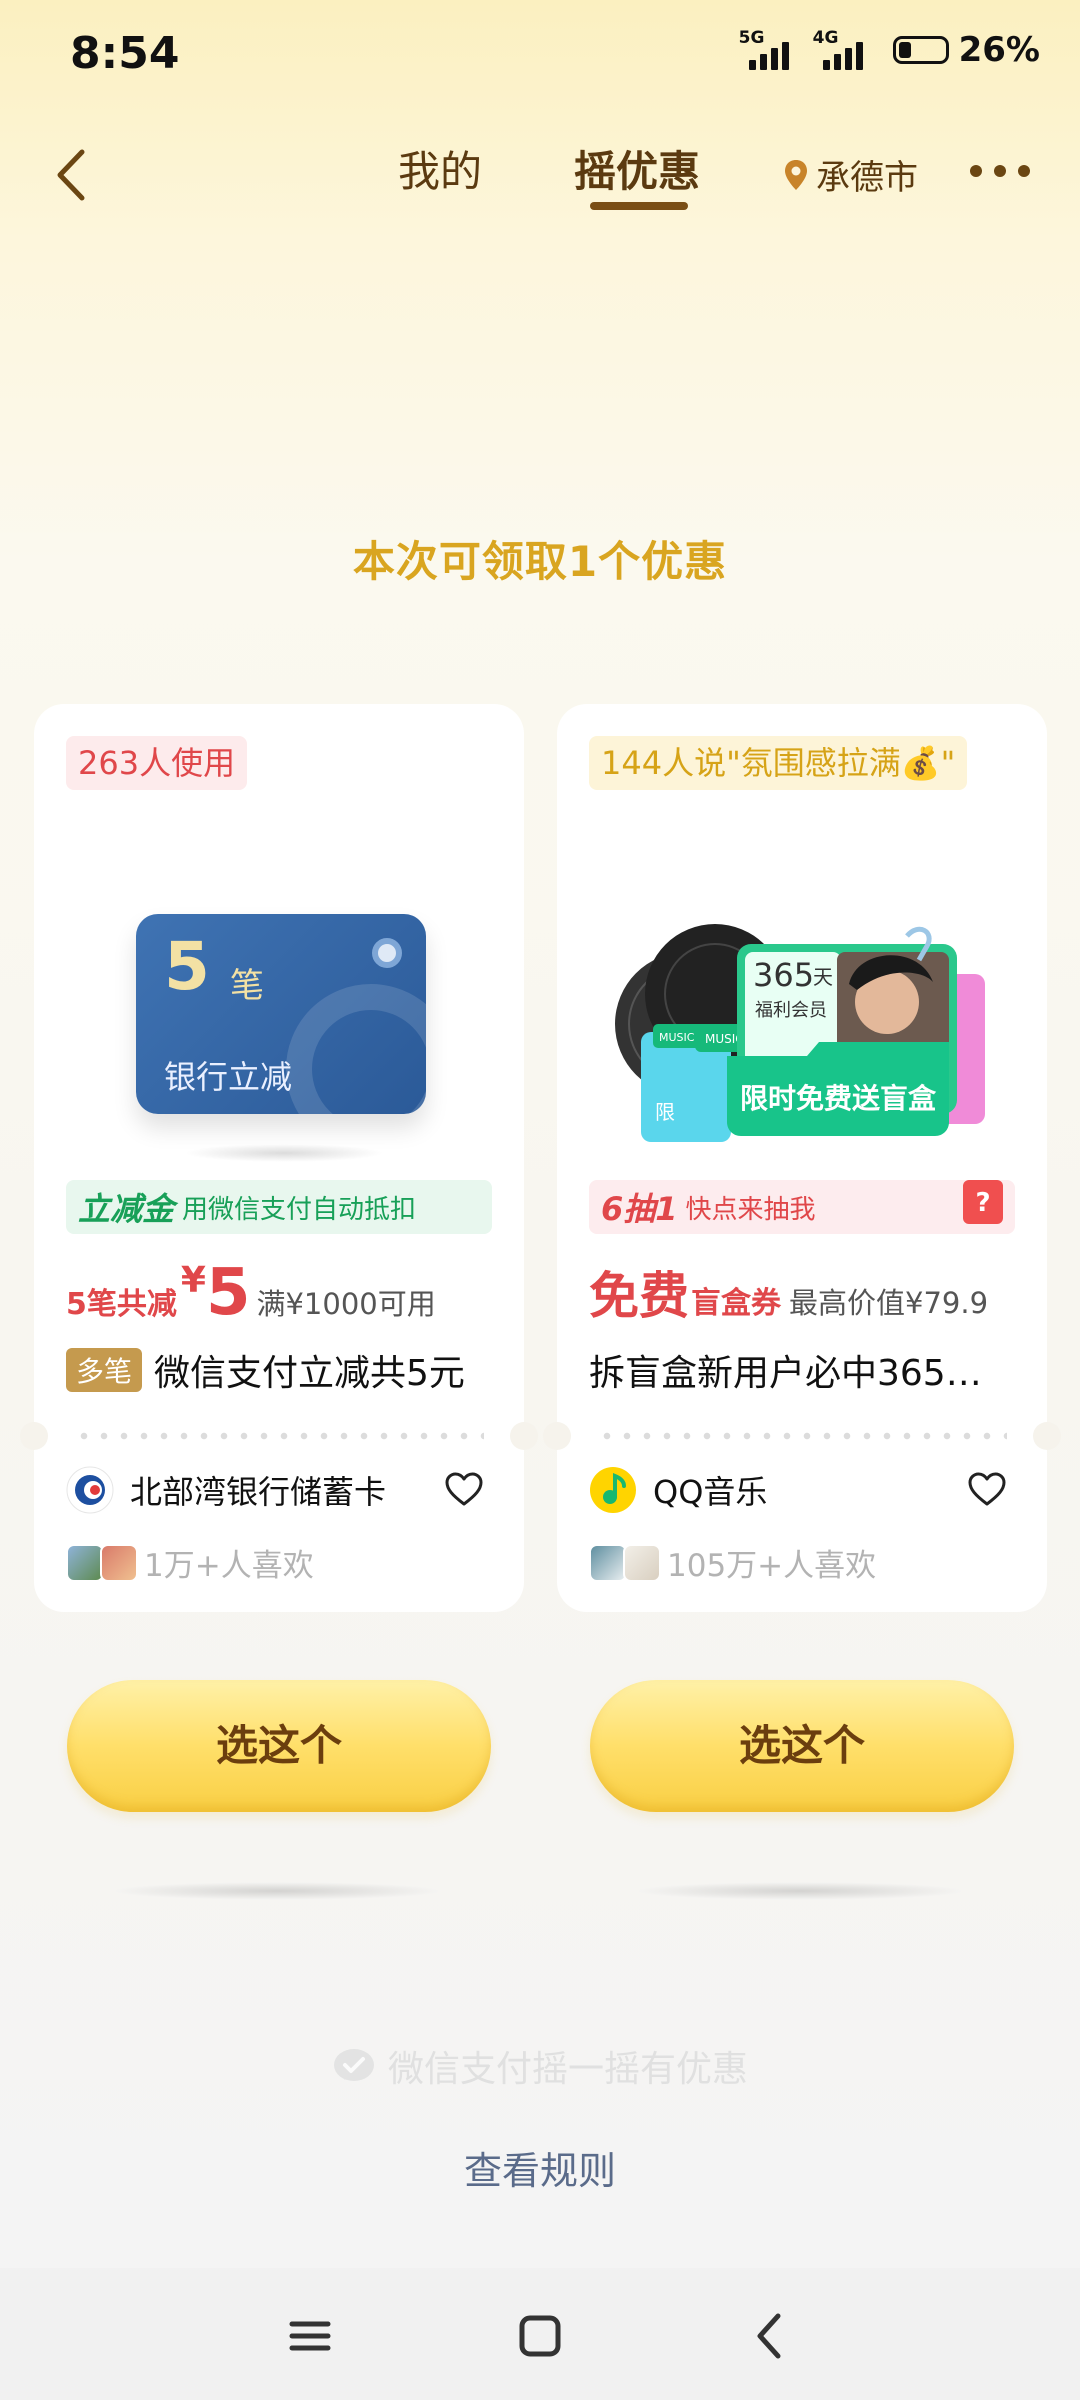  What do you see at coordinates (71, 175) in the screenshot?
I see `back-arrow-icon` at bounding box center [71, 175].